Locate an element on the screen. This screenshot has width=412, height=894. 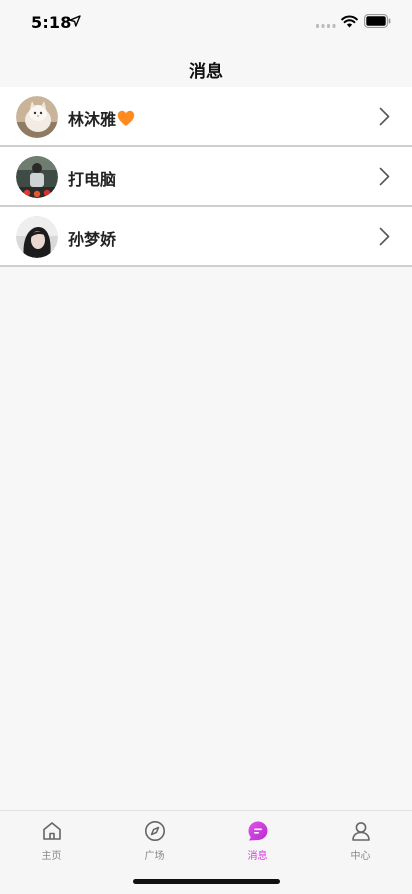
status-bar: 5:18 is located at coordinates (206, 23).